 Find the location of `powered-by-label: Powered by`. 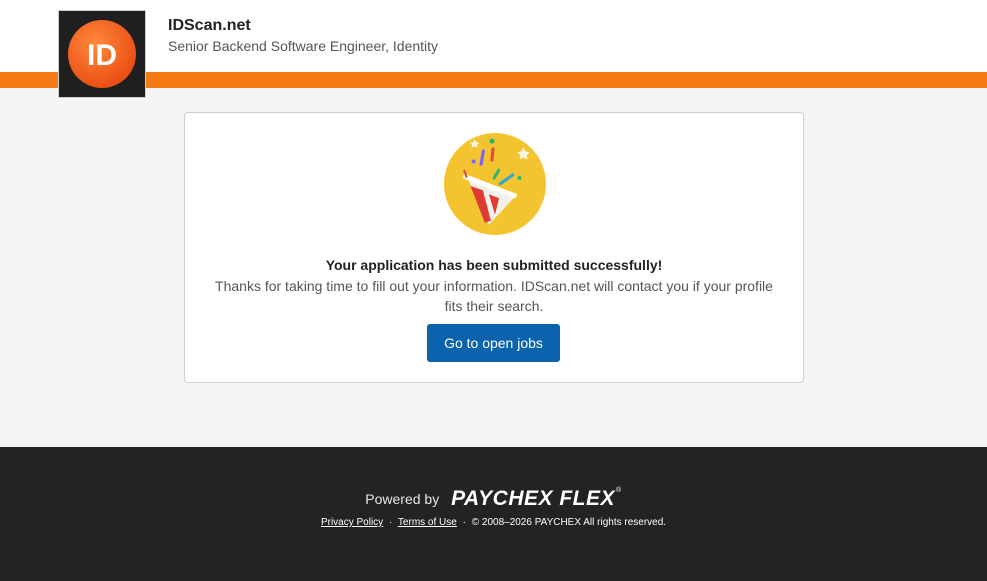

powered-by-label: Powered by is located at coordinates (402, 499).